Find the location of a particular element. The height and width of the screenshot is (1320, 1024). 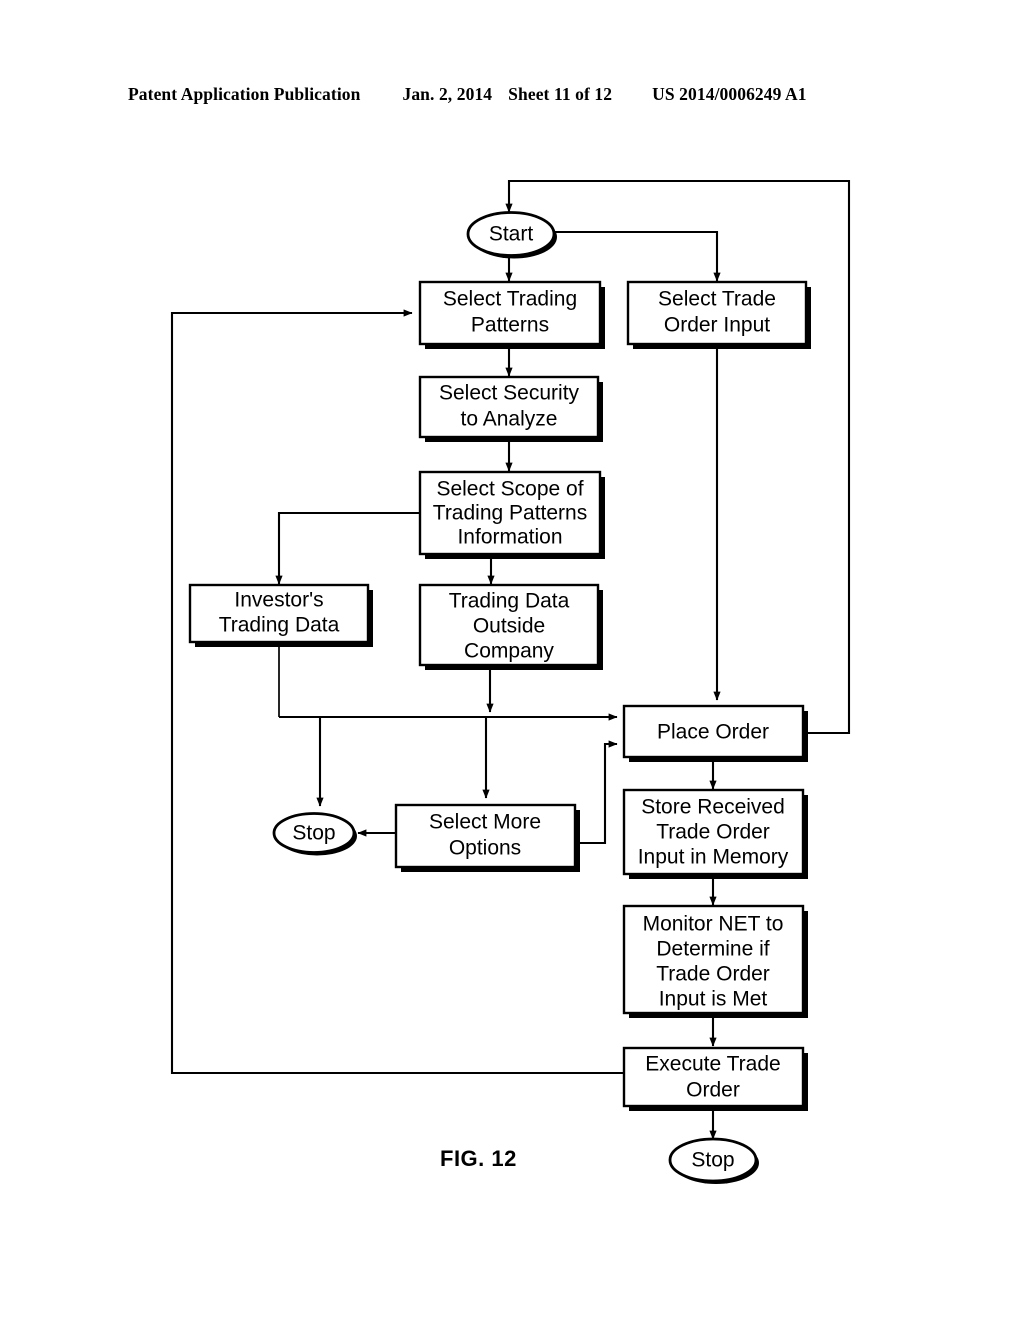

node-select-trading-patterns: Select Trading Patterns is located at coordinates (511, 314).